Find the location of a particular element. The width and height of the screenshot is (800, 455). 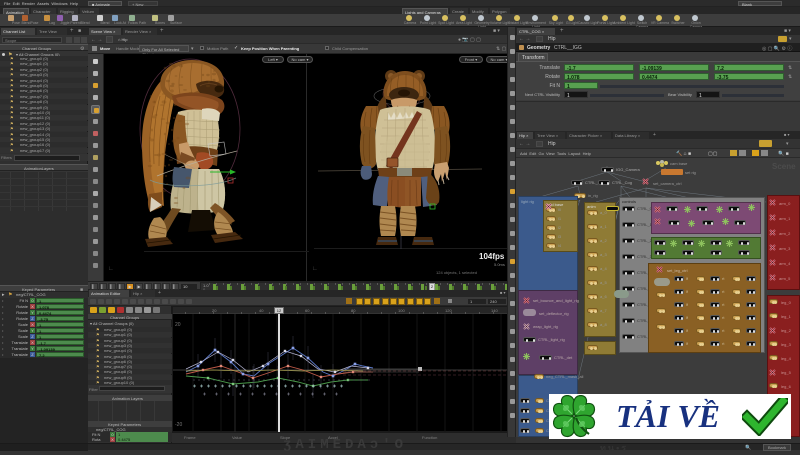

svg-text: -20 is located at coordinates (178, 425).